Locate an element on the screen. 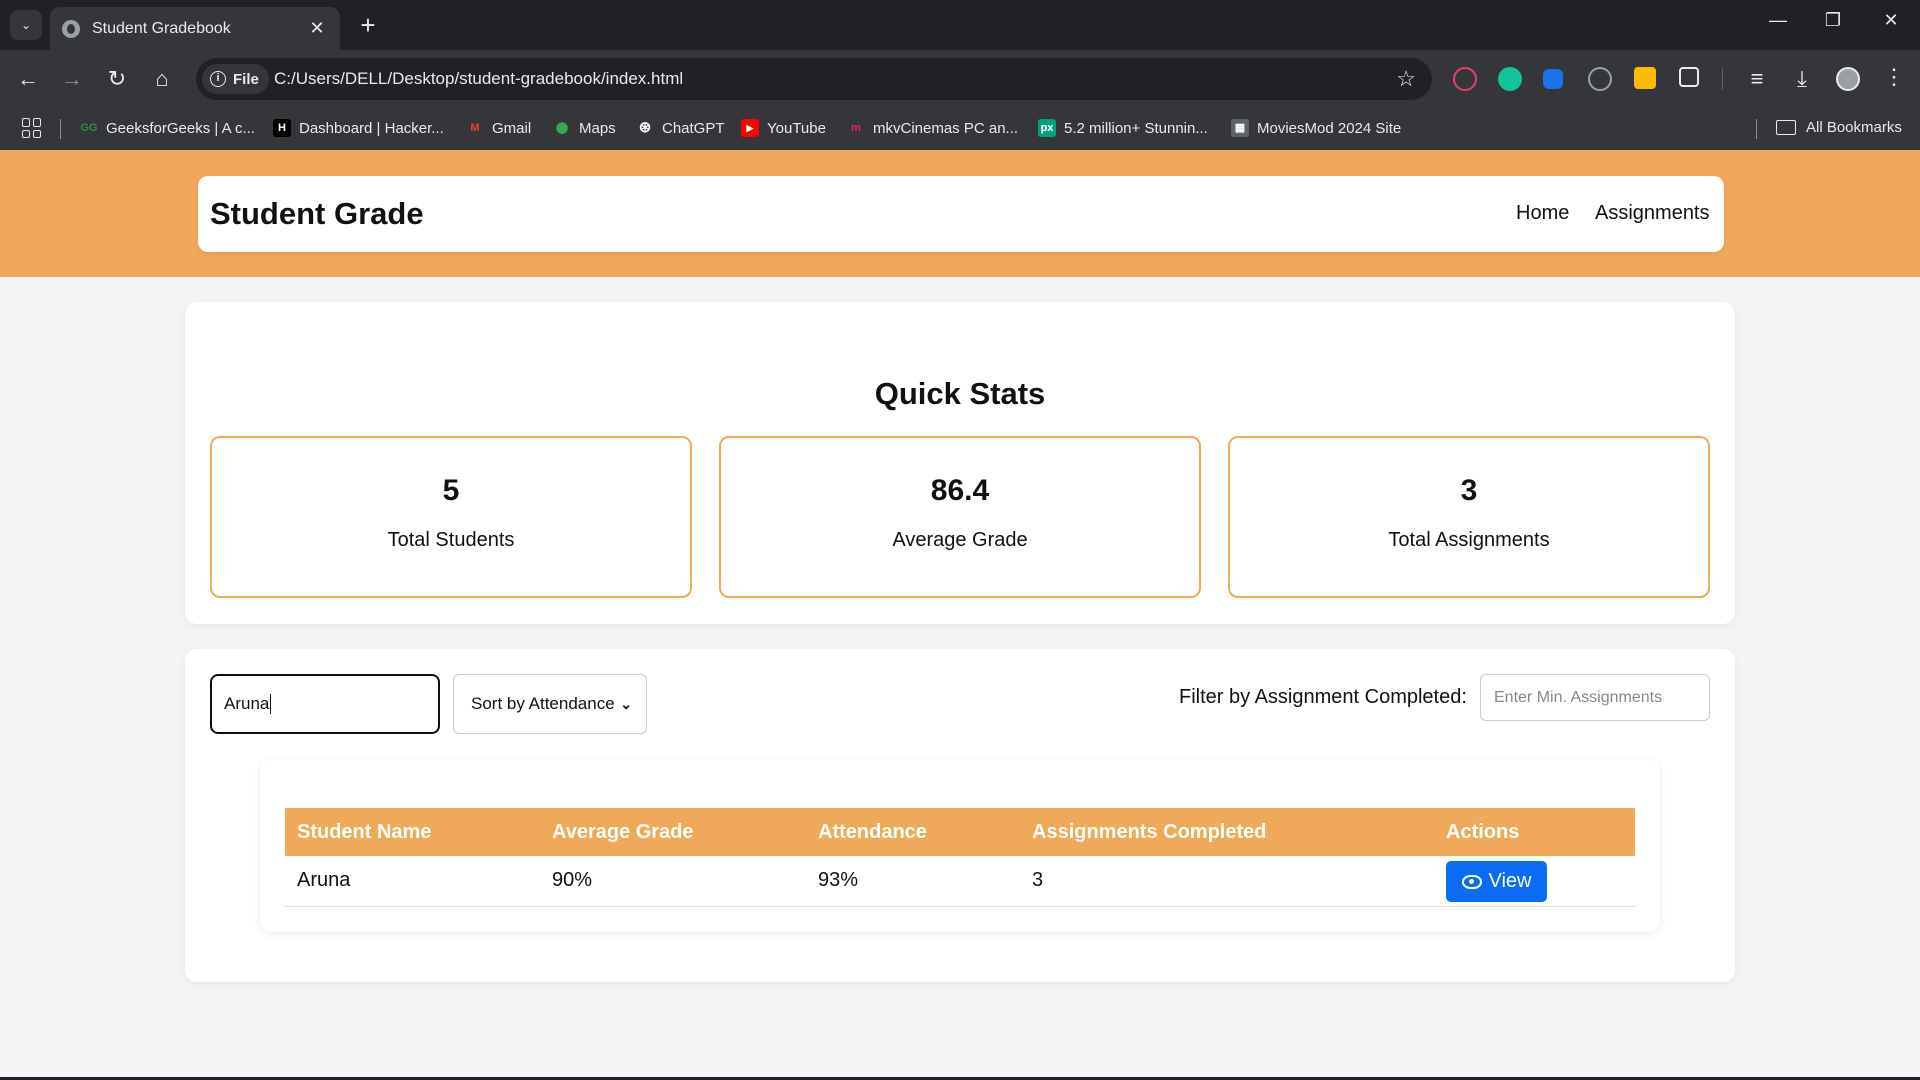 The height and width of the screenshot is (1080, 1920). search-input-value: Aruna is located at coordinates (247, 703).